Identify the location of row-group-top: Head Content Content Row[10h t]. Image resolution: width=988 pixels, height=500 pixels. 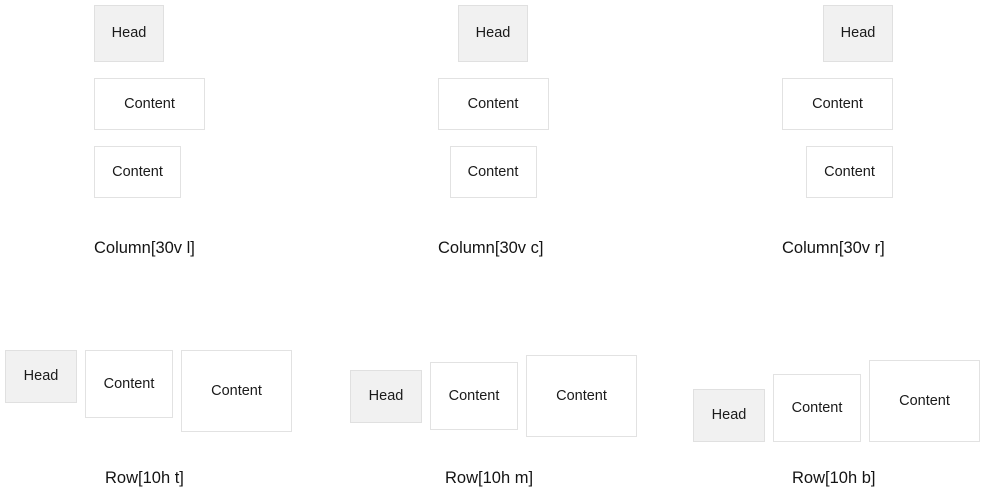
(165, 425).